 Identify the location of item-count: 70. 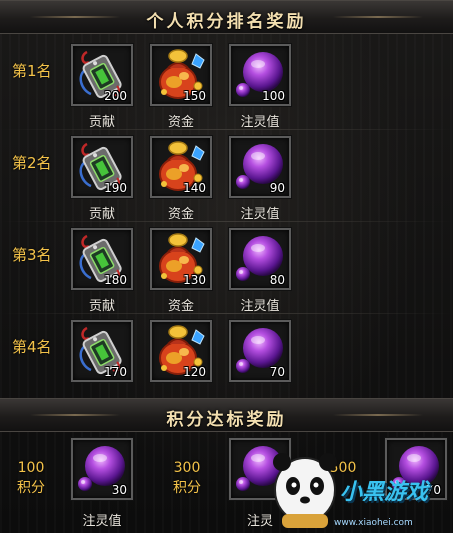
(277, 372).